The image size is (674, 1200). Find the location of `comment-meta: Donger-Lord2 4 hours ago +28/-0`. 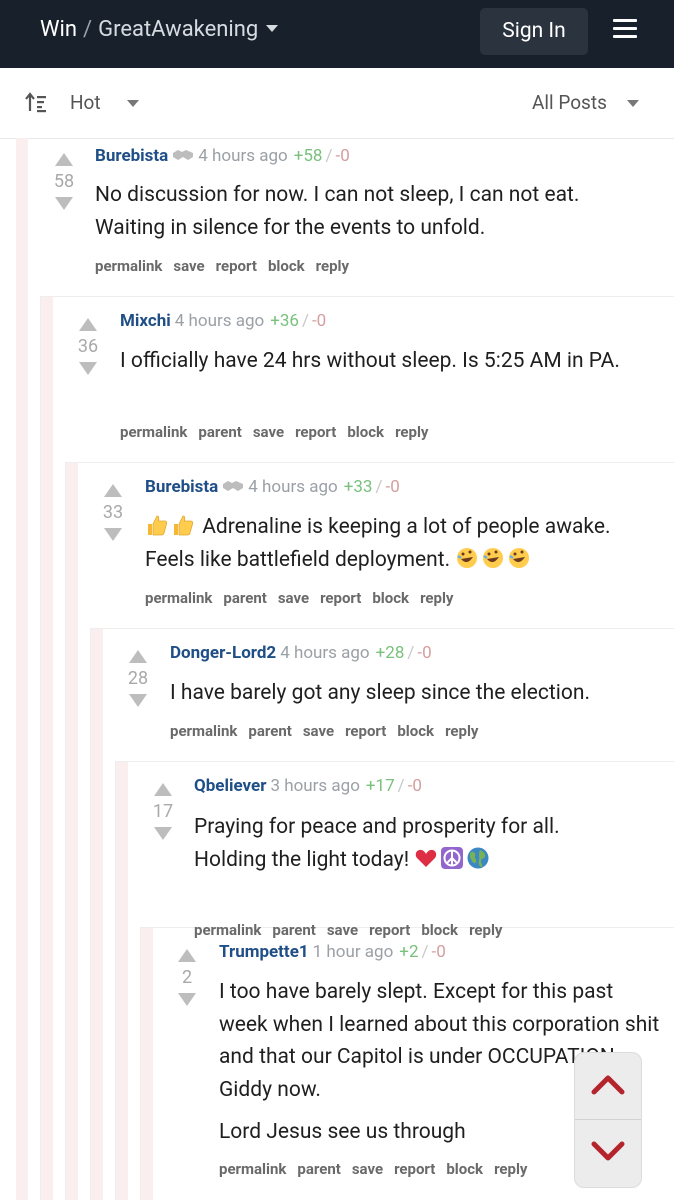

comment-meta: Donger-Lord2 4 hours ago +28/-0 is located at coordinates (301, 653).